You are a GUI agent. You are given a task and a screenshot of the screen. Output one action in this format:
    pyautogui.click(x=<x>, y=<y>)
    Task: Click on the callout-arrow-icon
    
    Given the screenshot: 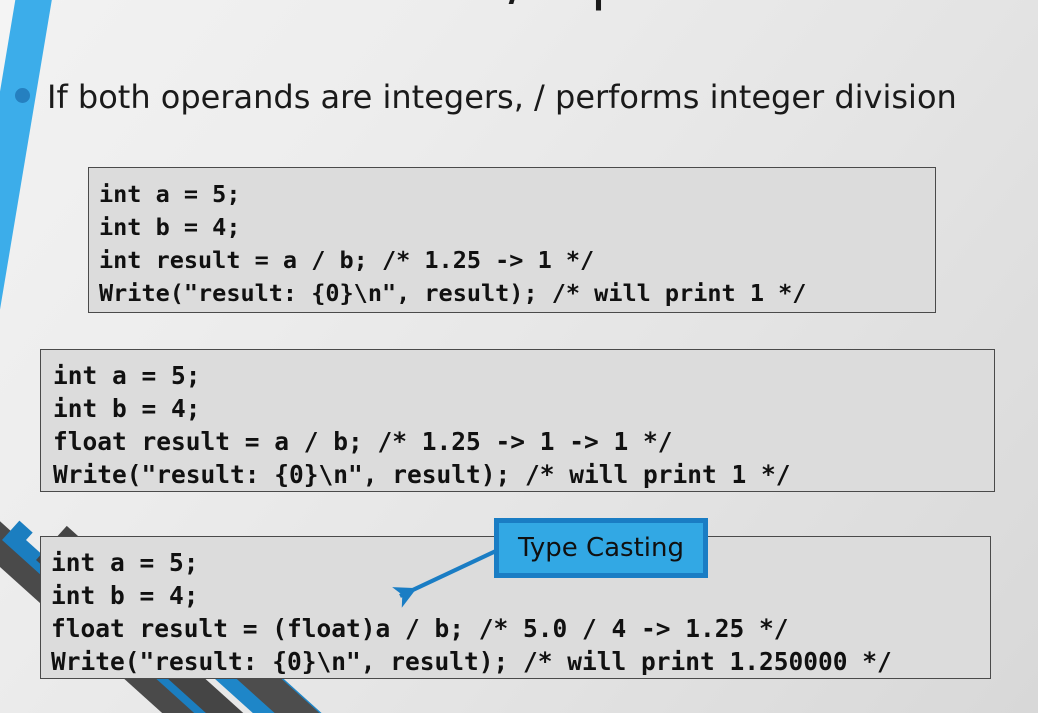 What is the action you would take?
    pyautogui.click(x=445, y=578)
    